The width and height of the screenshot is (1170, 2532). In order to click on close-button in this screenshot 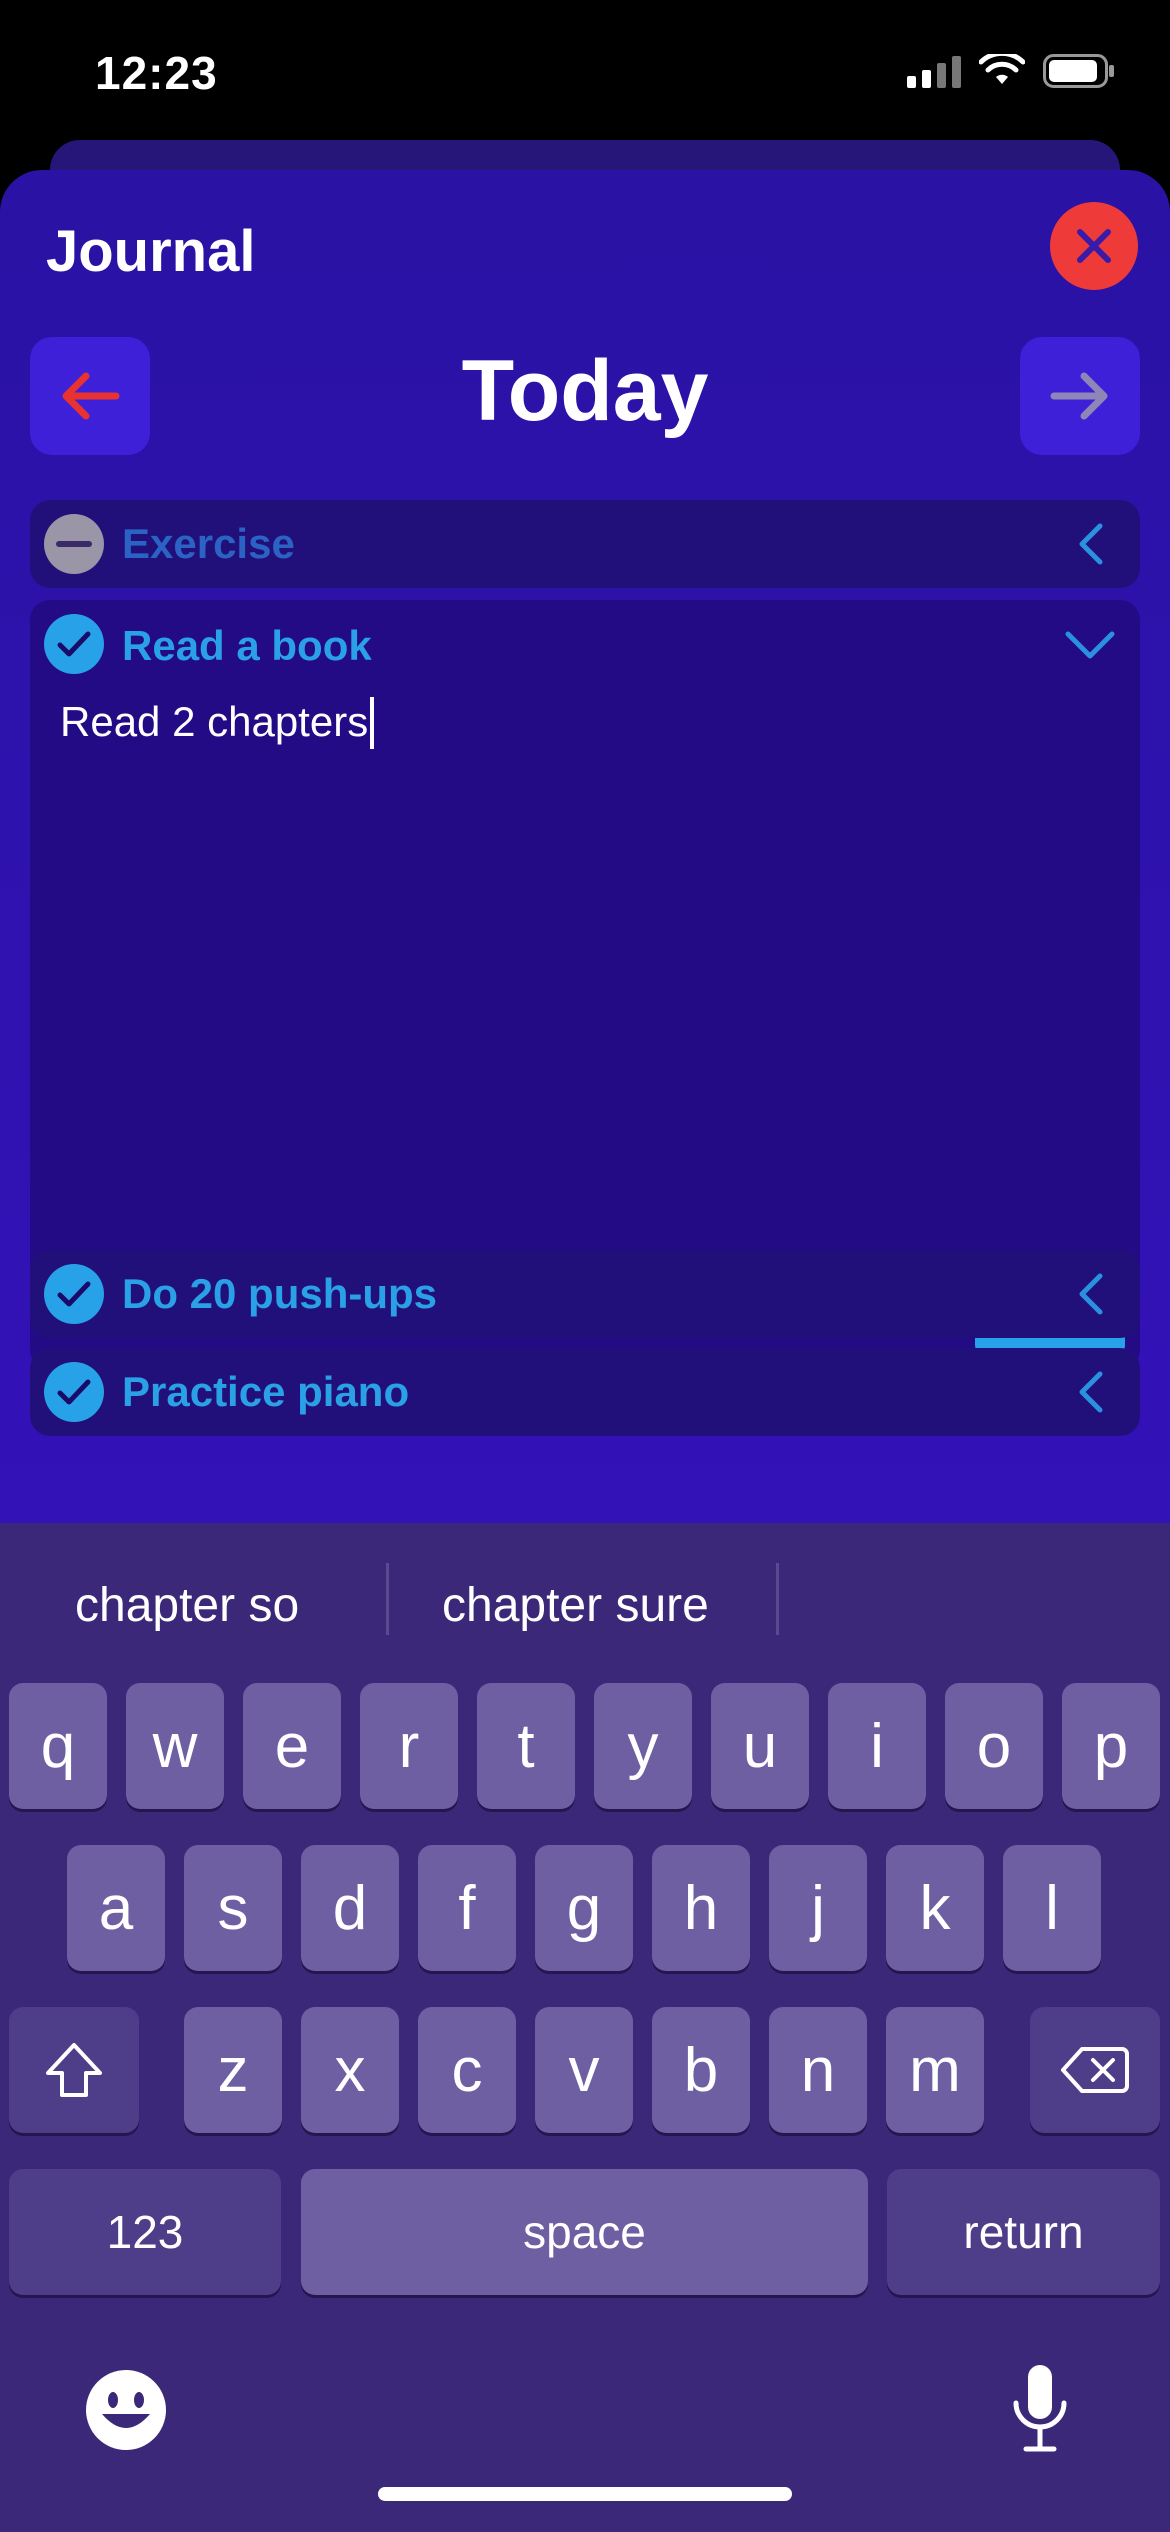, I will do `click(1094, 246)`.